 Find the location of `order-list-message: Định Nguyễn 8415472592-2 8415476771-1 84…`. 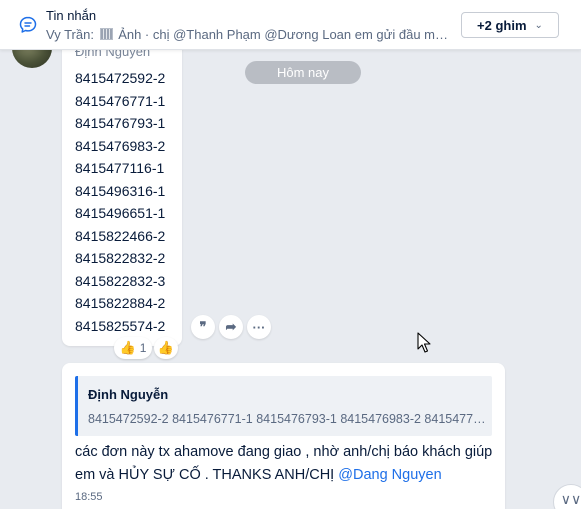

order-list-message: Định Nguyễn 8415472592-2 8415476771-1 84… is located at coordinates (122, 188).